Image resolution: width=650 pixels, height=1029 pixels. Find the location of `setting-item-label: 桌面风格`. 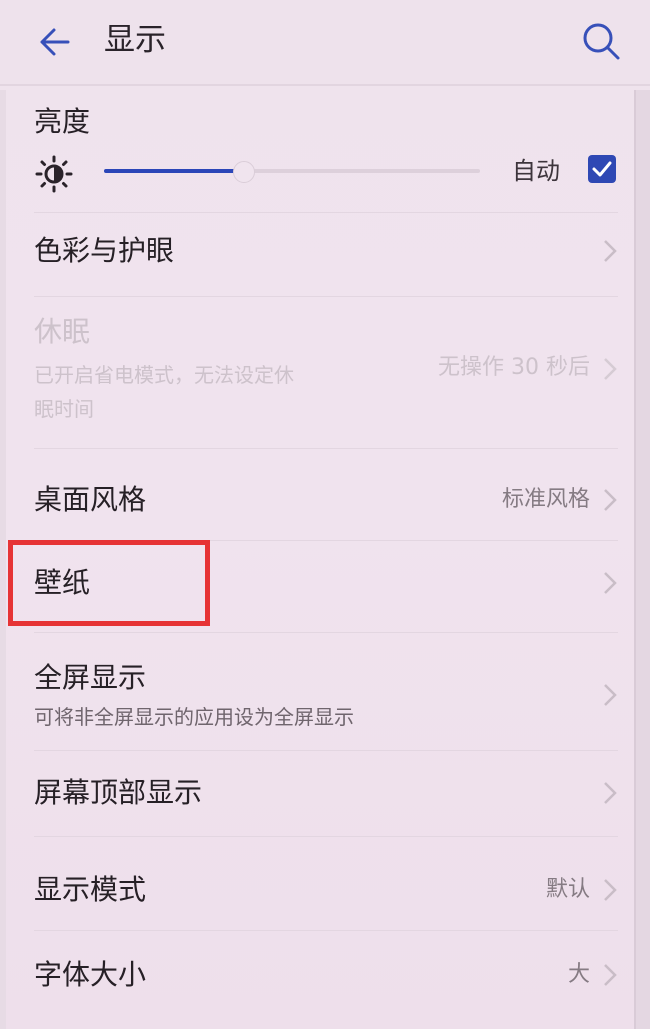

setting-item-label: 桌面风格 is located at coordinates (90, 499).